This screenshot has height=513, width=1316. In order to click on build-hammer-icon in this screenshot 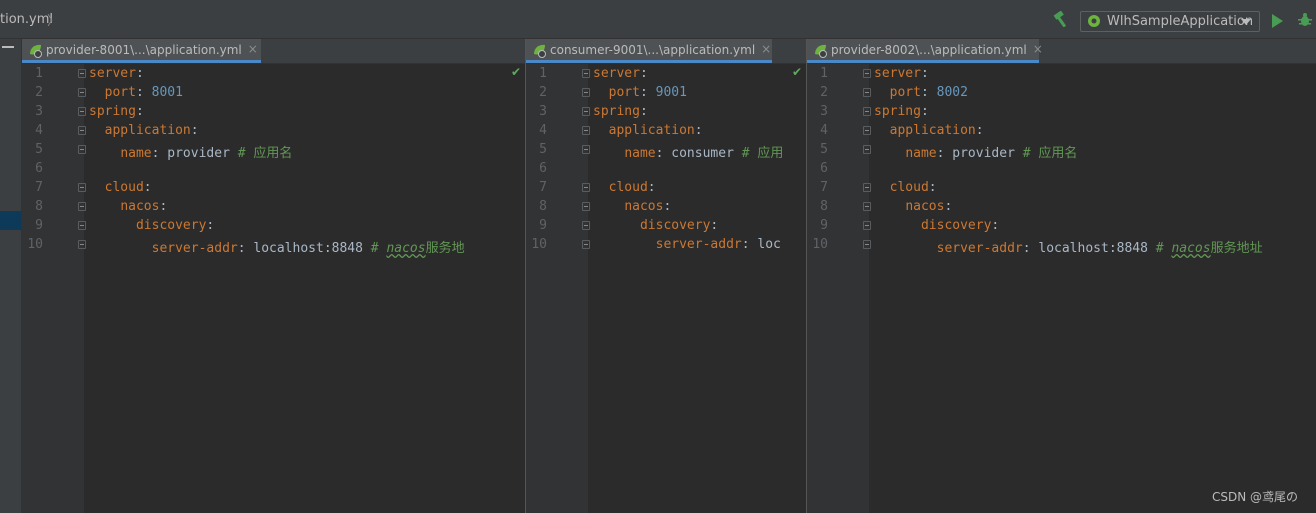, I will do `click(1061, 19)`.